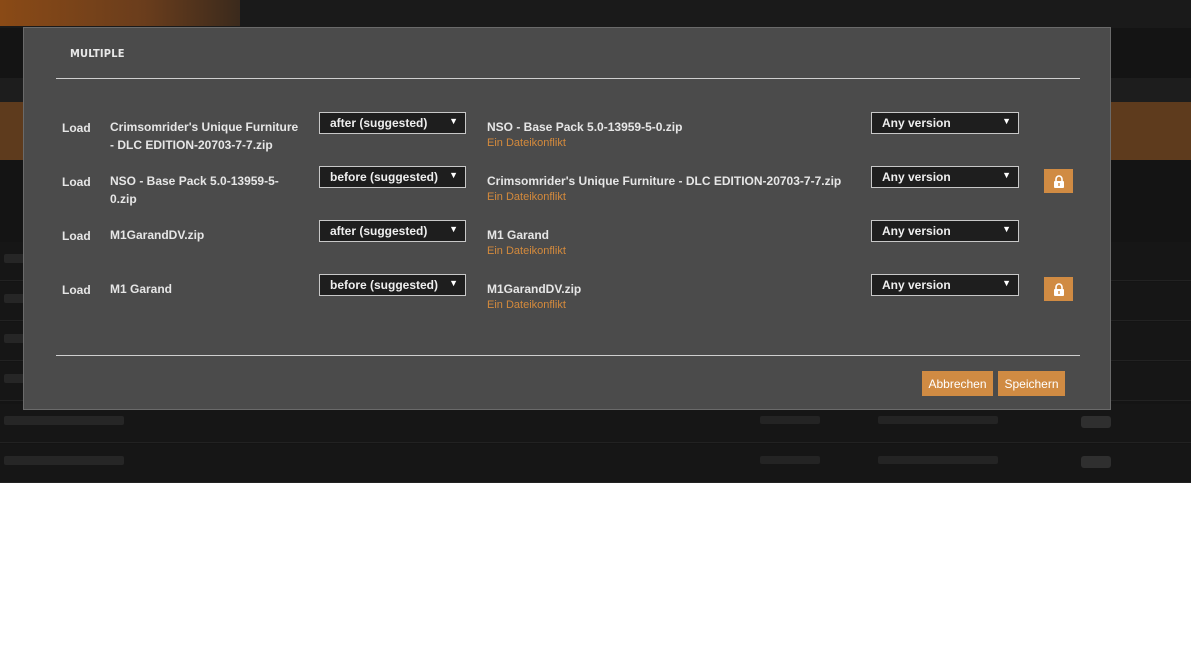  Describe the element at coordinates (534, 289) in the screenshot. I see `rule-target-mod: M1GarandDV.zip` at that location.